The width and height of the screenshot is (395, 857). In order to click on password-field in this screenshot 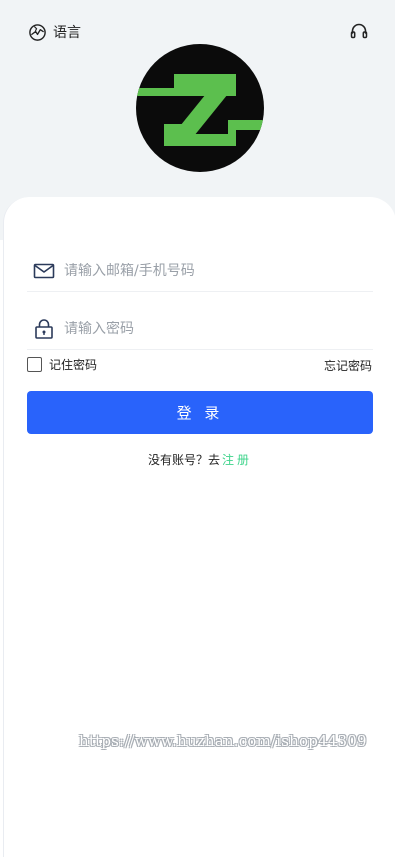, I will do `click(200, 329)`.